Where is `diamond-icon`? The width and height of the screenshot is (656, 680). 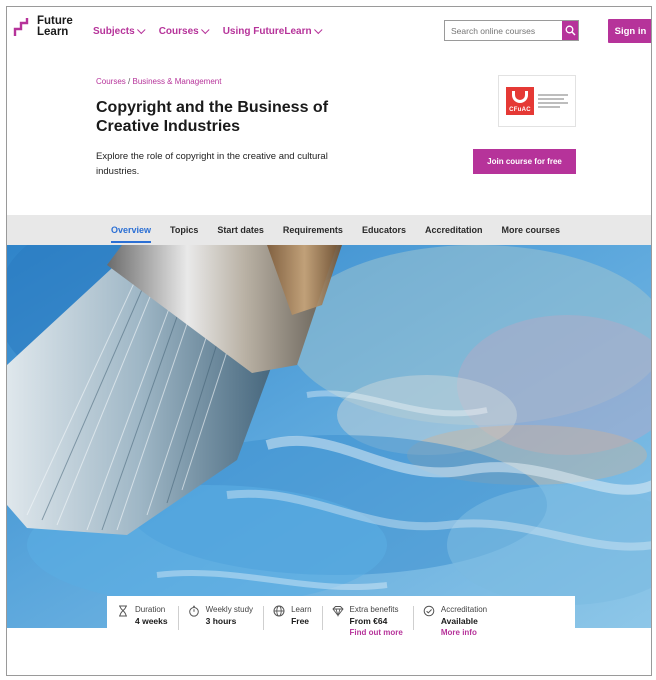
diamond-icon is located at coordinates (337, 611).